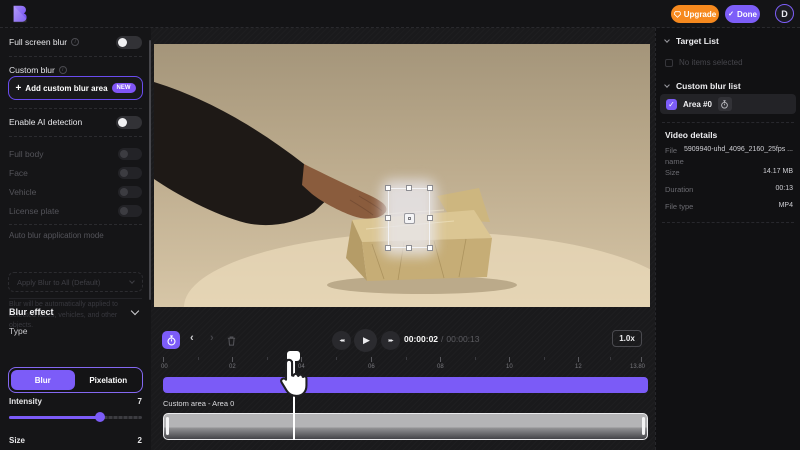 Image resolution: width=800 pixels, height=450 pixels. What do you see at coordinates (430, 188) in the screenshot?
I see `resize-handle-ne` at bounding box center [430, 188].